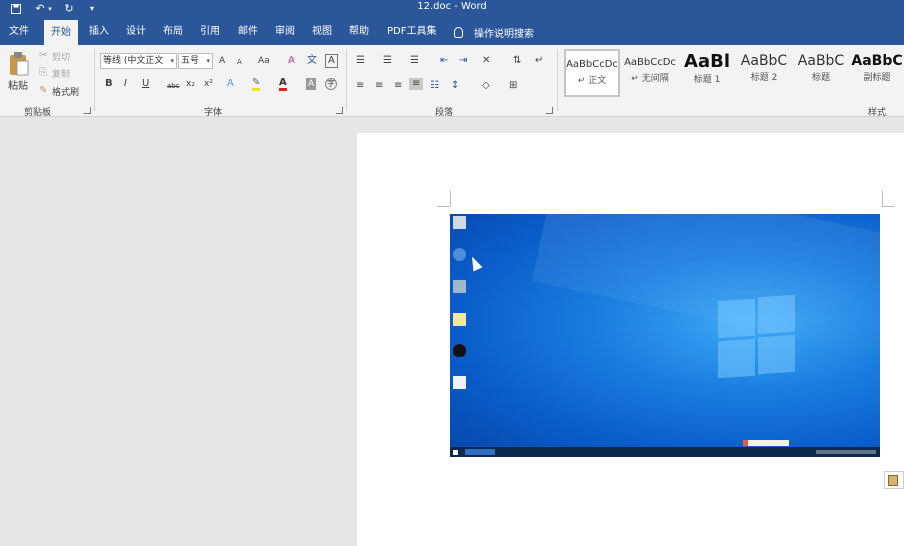 This screenshot has width=904, height=546. I want to click on style-name: ↵ 无间隔, so click(650, 79).